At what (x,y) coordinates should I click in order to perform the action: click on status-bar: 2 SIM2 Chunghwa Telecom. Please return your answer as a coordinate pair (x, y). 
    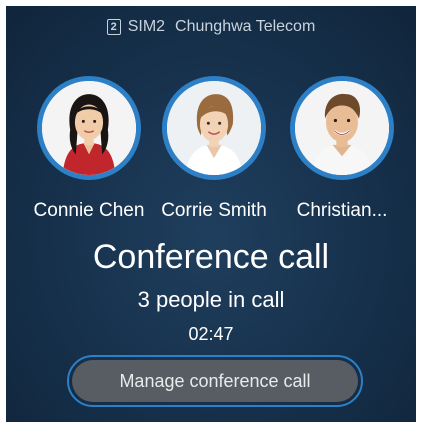
    Looking at the image, I should click on (211, 27).